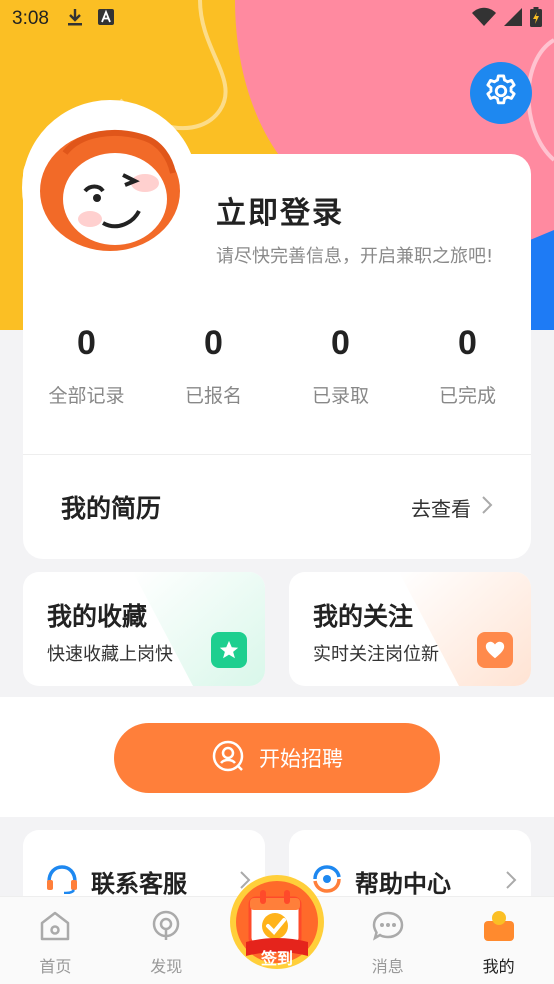 Image resolution: width=554 pixels, height=984 pixels. What do you see at coordinates (441, 508) in the screenshot?
I see `resume-action-label: 去查看` at bounding box center [441, 508].